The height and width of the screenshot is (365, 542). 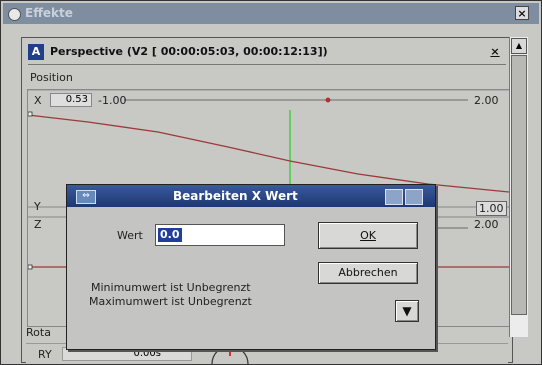 I want to click on divider, so click(x=267, y=64).